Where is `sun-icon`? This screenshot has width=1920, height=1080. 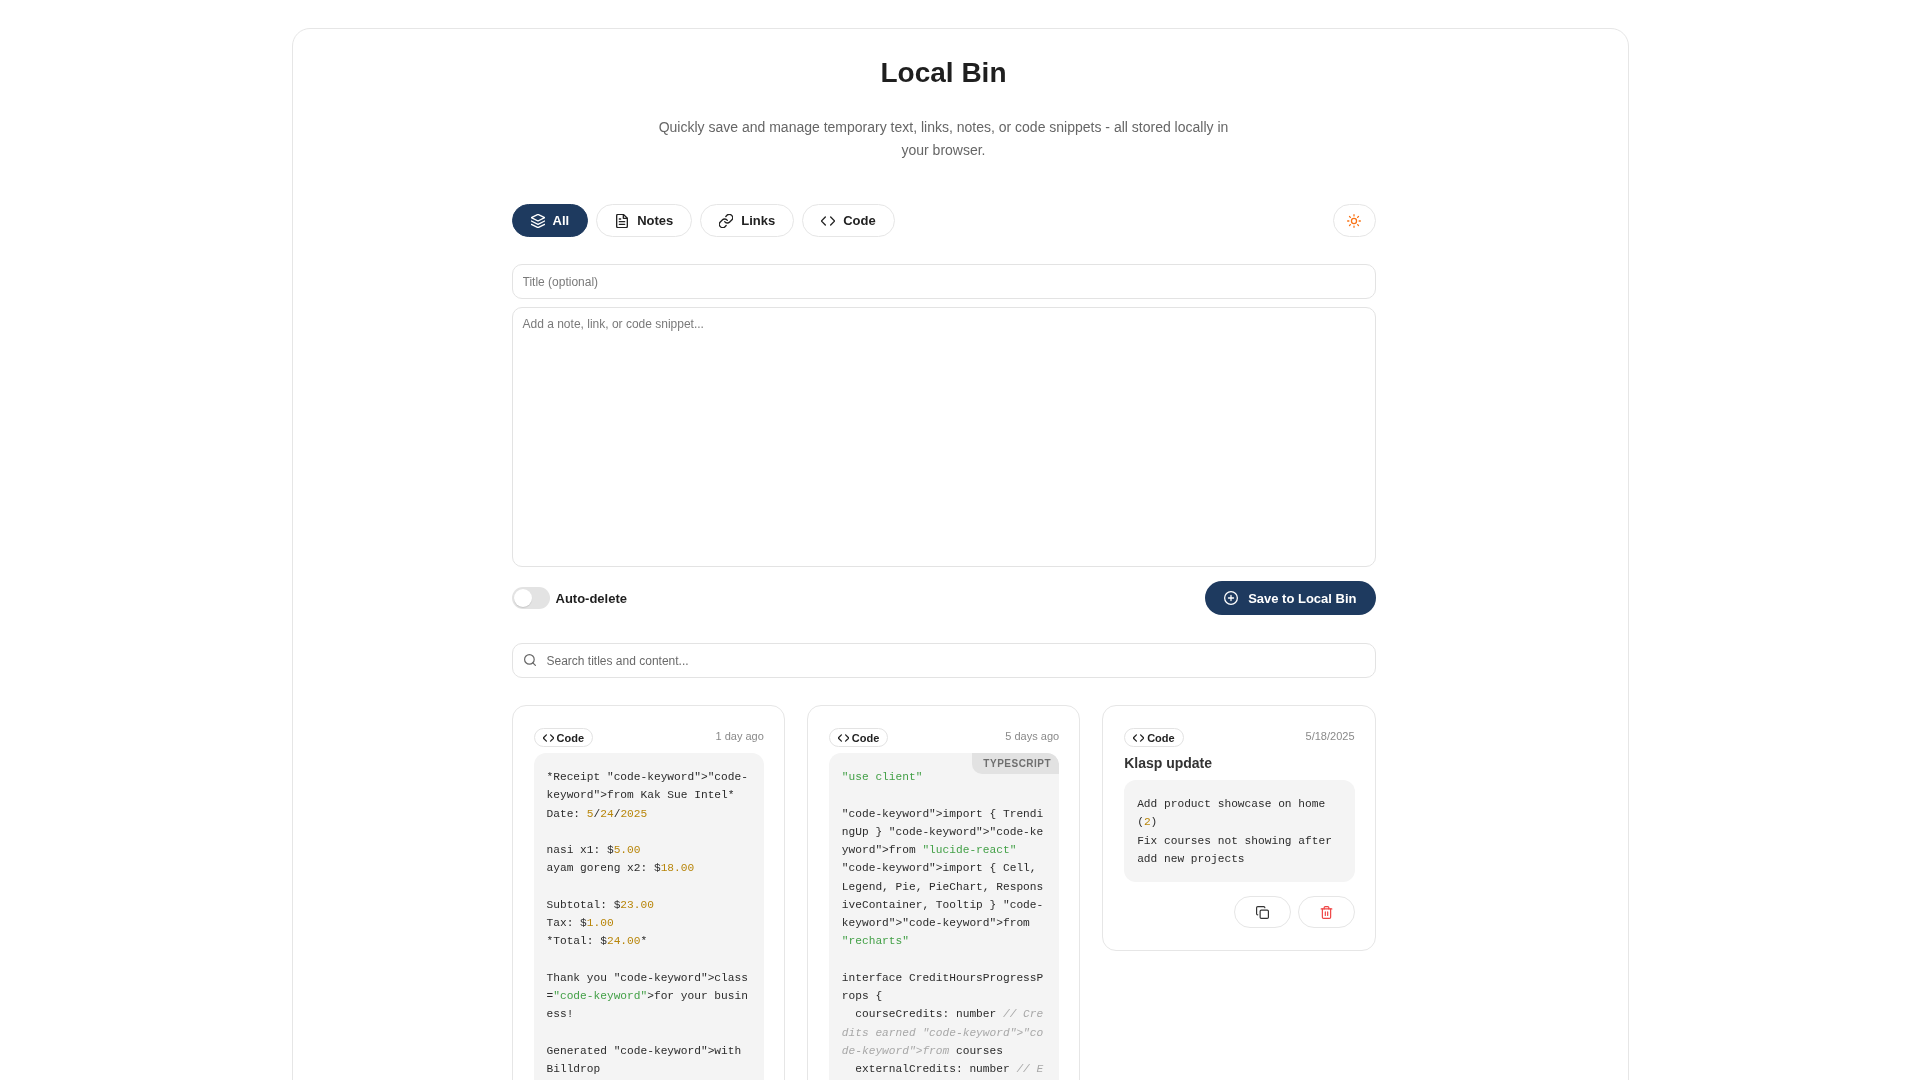
sun-icon is located at coordinates (1354, 220).